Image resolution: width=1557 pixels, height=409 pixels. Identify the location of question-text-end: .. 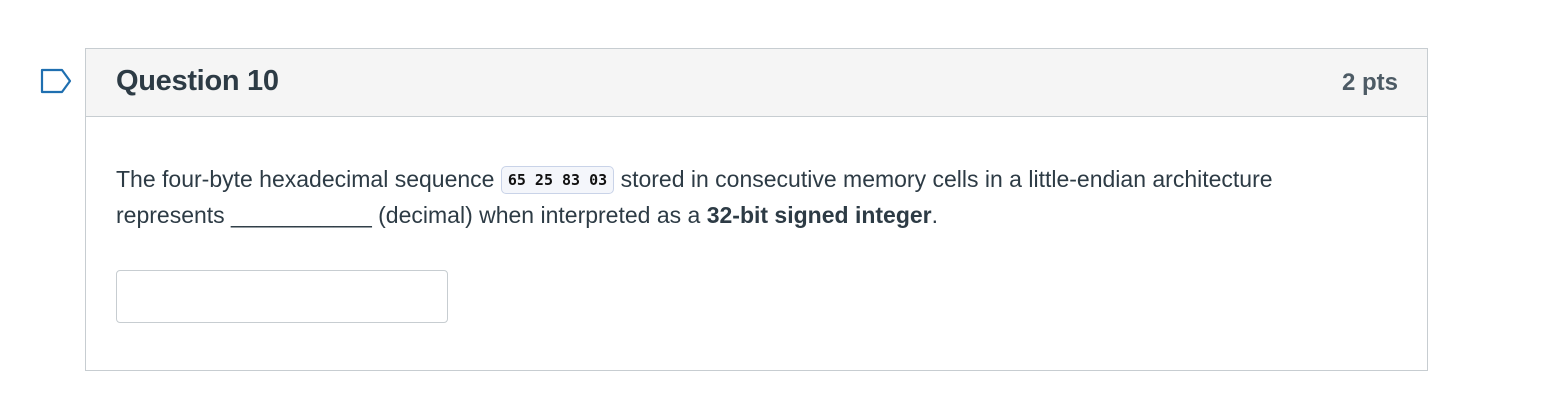
(935, 215).